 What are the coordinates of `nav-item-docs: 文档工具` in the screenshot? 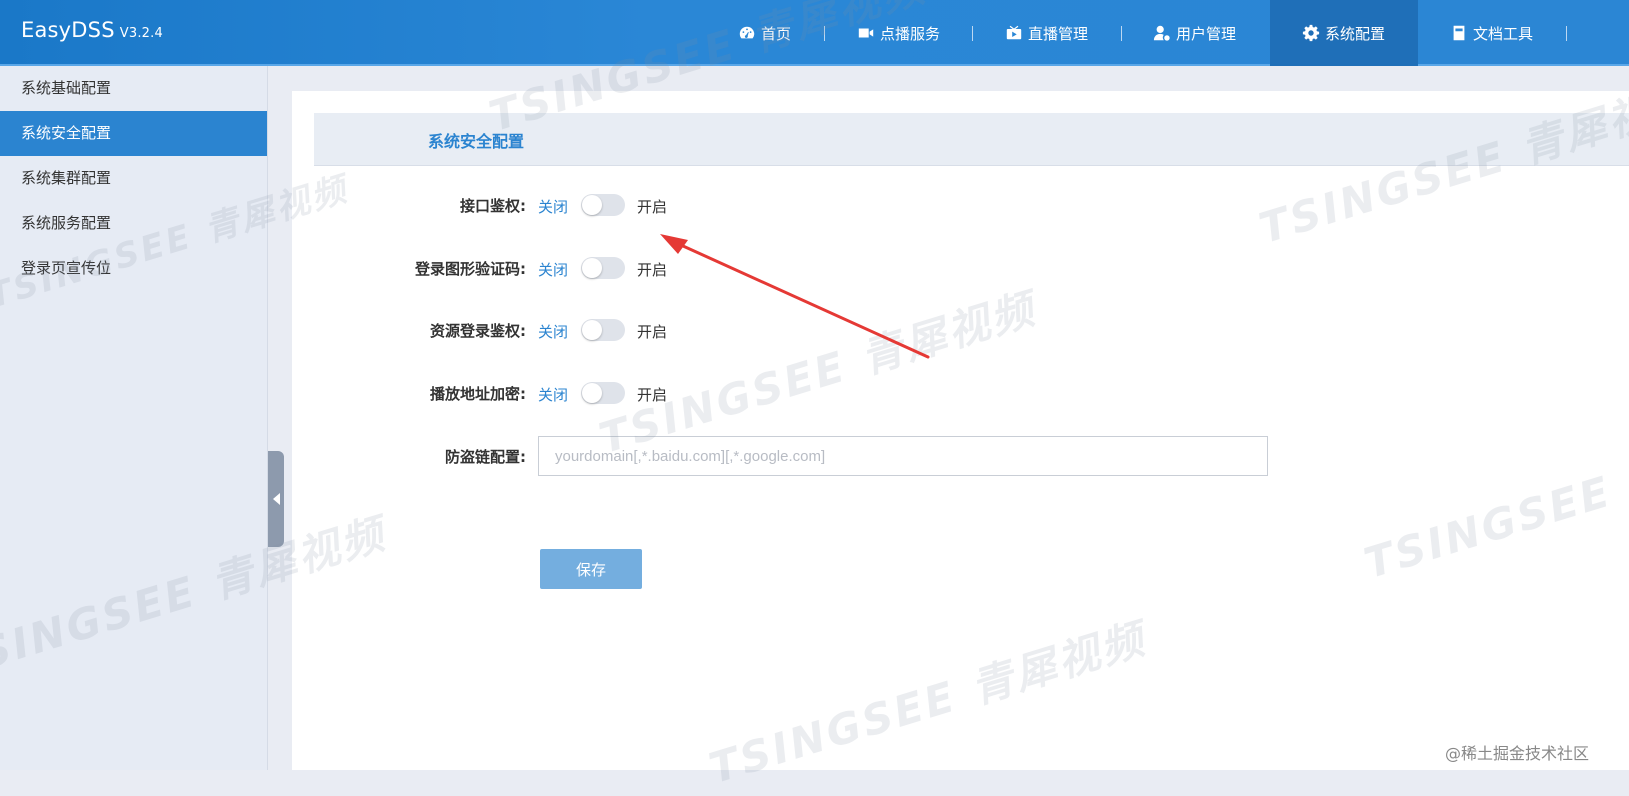 It's located at (1491, 33).